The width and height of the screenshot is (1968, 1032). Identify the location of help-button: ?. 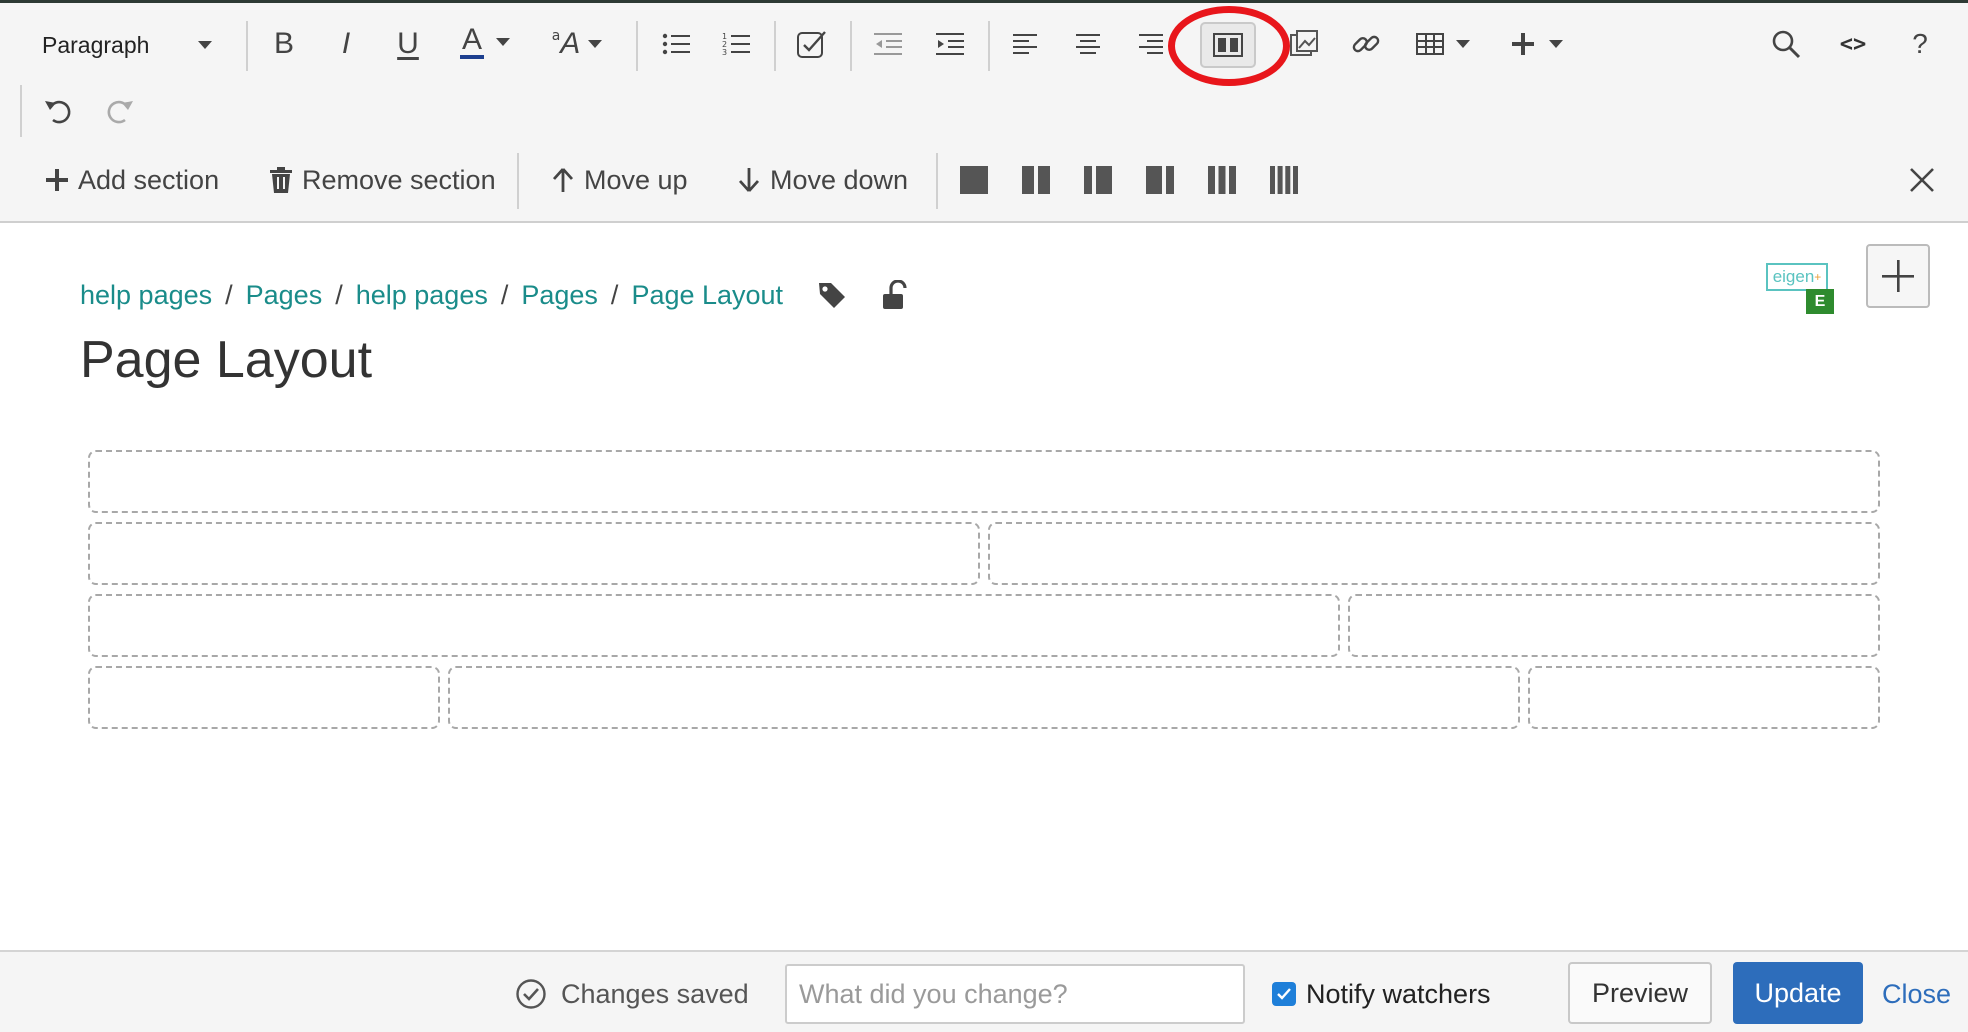
(1920, 44).